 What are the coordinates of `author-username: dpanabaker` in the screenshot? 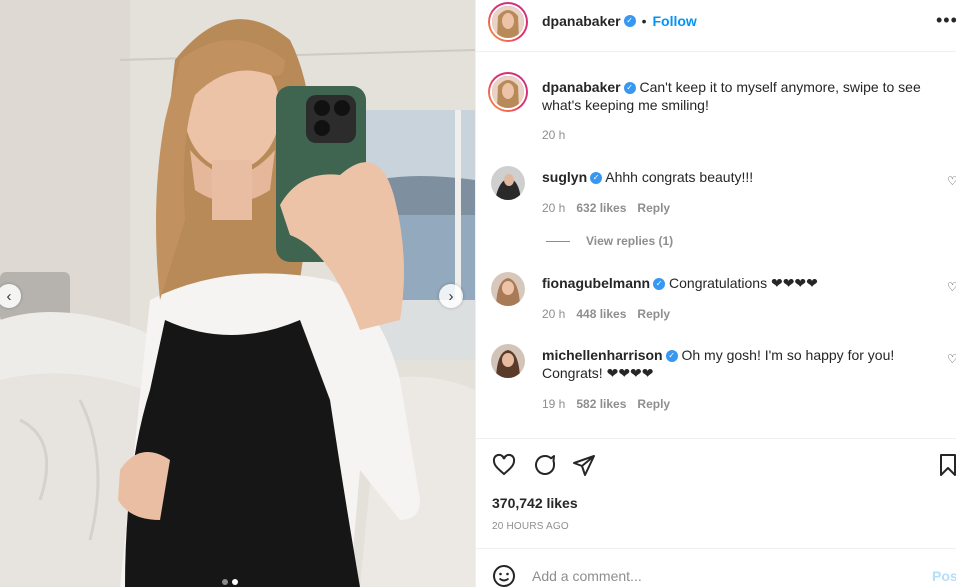 It's located at (581, 21).